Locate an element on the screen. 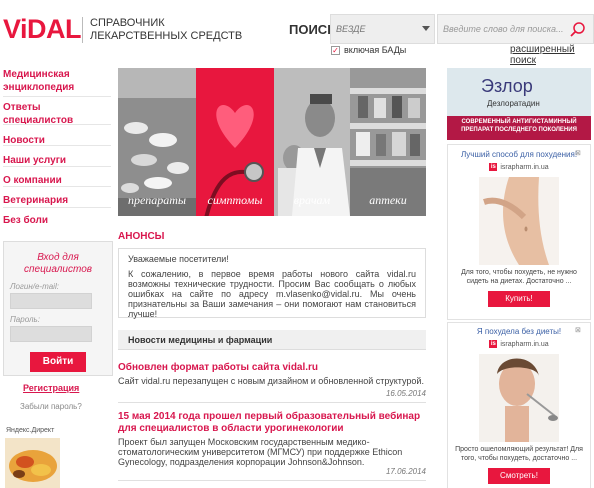  news-title-link: Обновлен формат работы сайта vidal.ru is located at coordinates (272, 368).